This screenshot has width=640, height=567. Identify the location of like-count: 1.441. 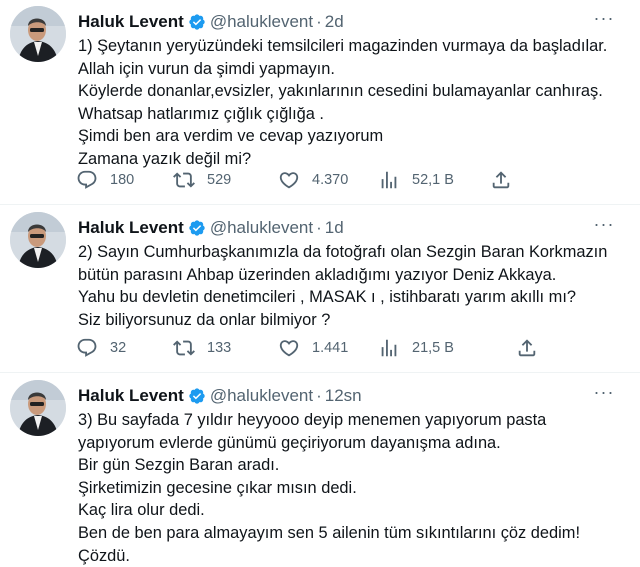
(330, 348).